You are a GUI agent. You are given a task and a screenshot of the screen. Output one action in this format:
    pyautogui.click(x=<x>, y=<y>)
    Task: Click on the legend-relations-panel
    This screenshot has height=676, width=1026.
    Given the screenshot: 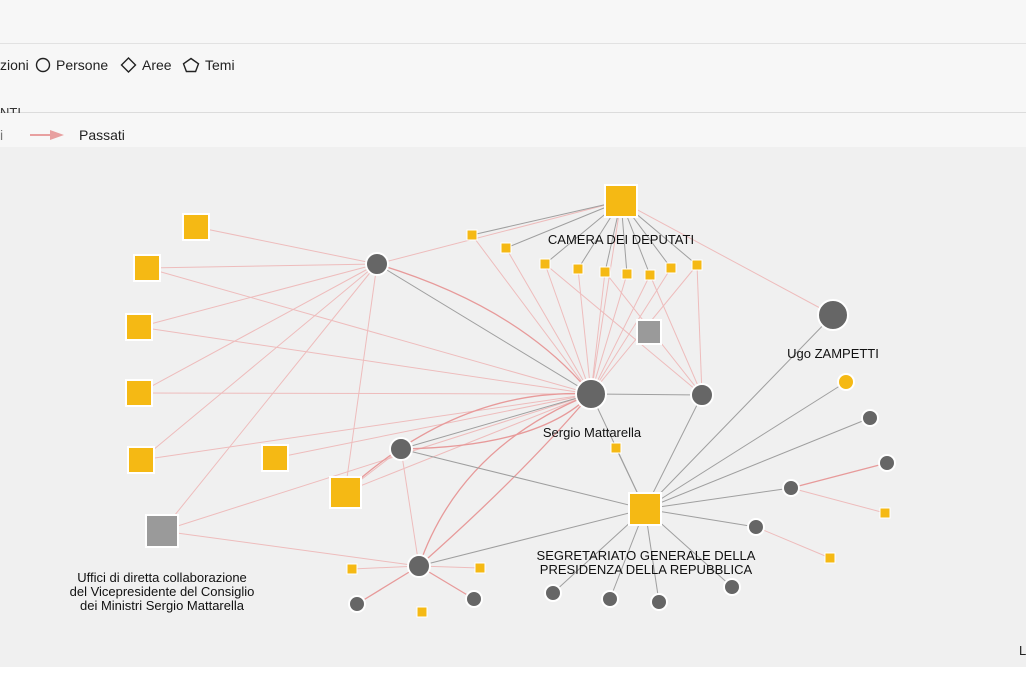 What is the action you would take?
    pyautogui.click(x=513, y=130)
    